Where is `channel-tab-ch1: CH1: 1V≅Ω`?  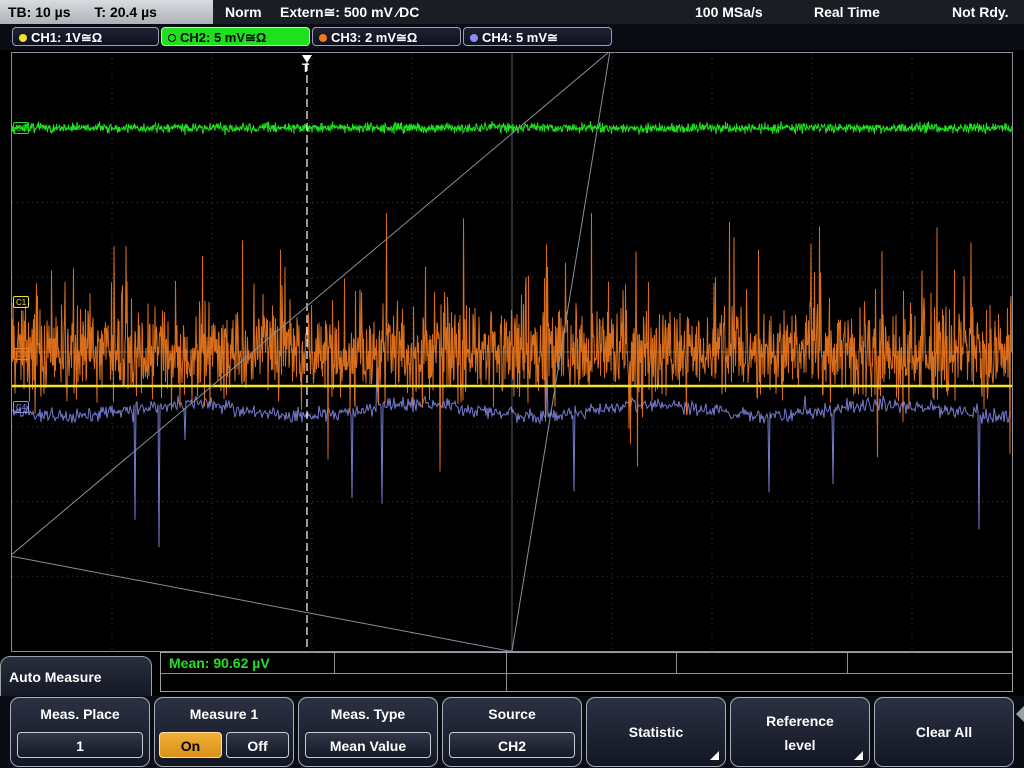 channel-tab-ch1: CH1: 1V≅Ω is located at coordinates (85, 36).